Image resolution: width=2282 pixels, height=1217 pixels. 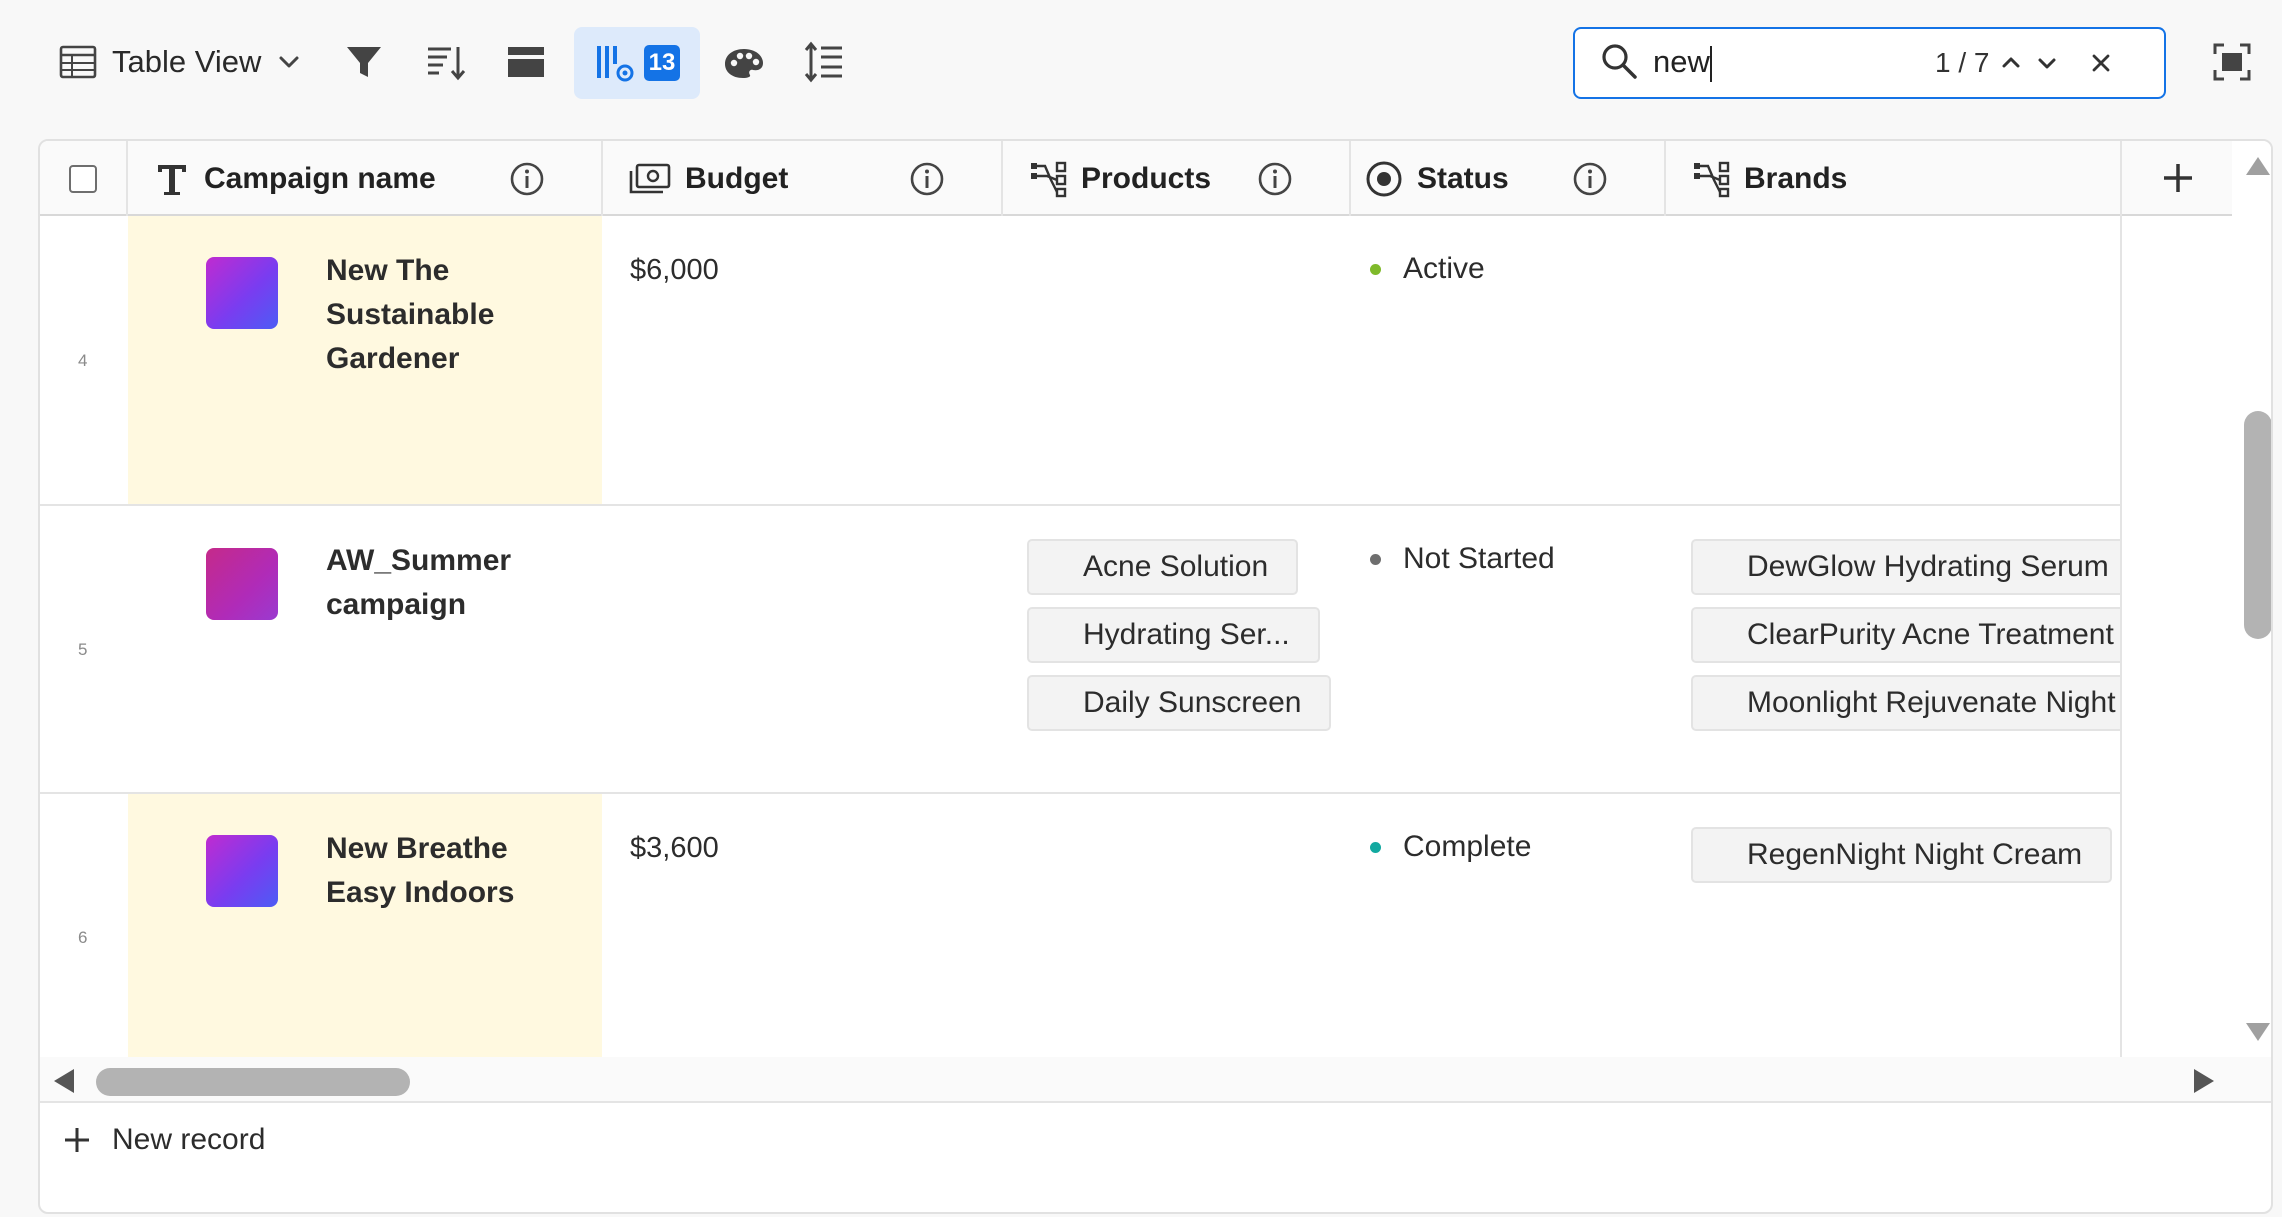 I want to click on new-record-button: New record, so click(x=163, y=1140).